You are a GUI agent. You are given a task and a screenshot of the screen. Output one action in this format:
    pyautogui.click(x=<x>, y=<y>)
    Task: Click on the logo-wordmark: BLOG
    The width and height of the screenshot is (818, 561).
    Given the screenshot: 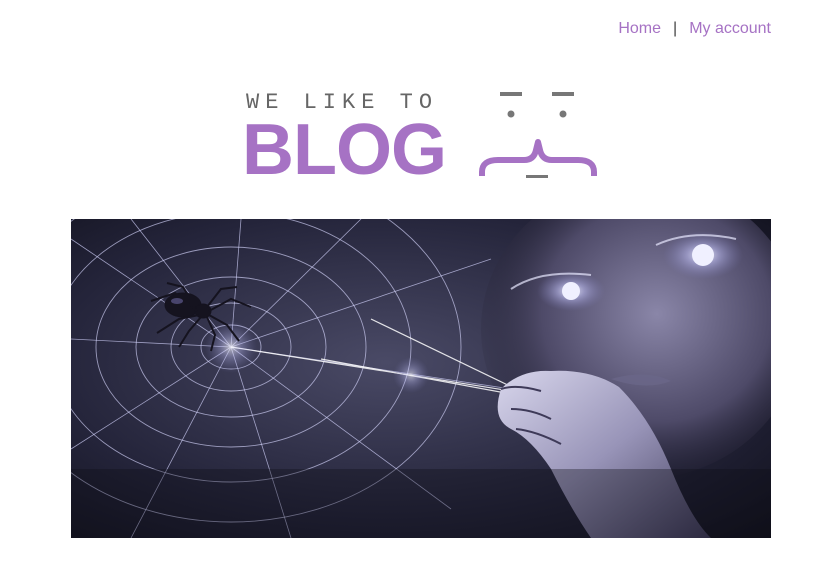 What is the action you would take?
    pyautogui.click(x=344, y=150)
    